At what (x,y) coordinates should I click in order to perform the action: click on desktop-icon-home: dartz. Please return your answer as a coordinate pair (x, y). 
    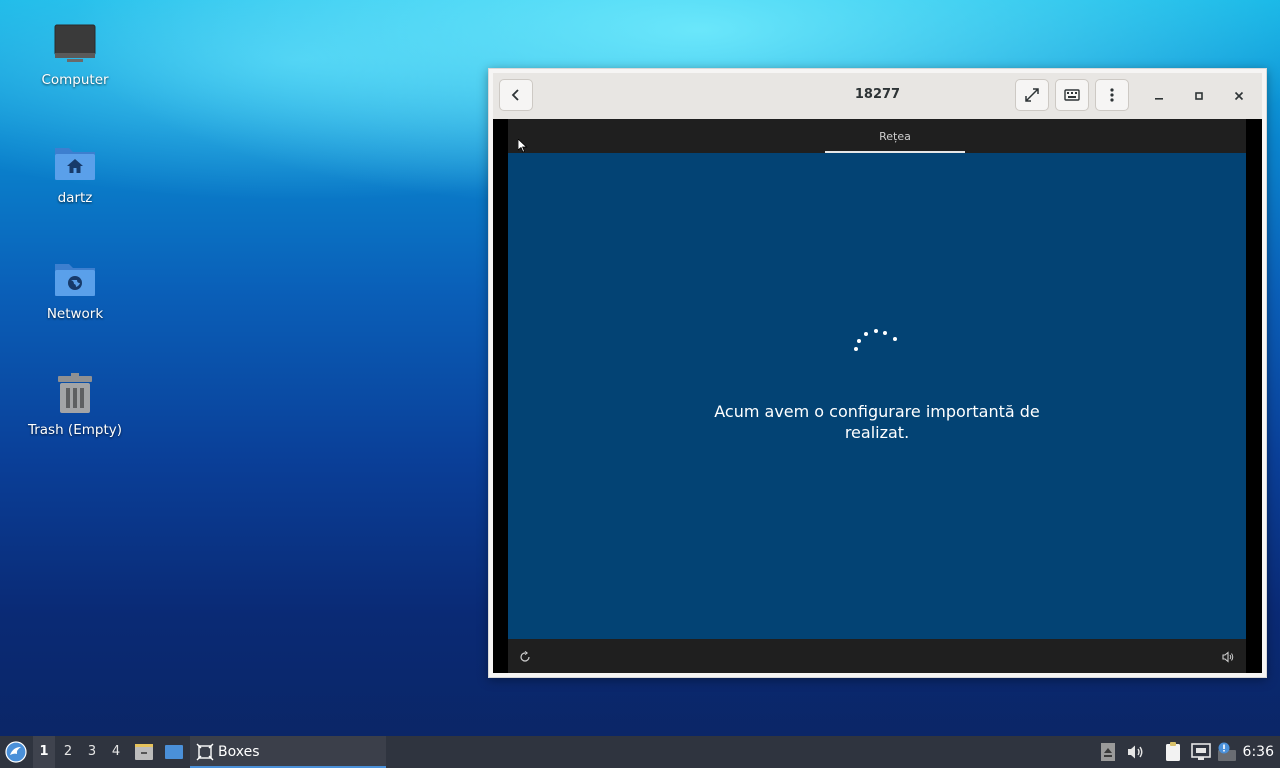
    Looking at the image, I should click on (75, 173).